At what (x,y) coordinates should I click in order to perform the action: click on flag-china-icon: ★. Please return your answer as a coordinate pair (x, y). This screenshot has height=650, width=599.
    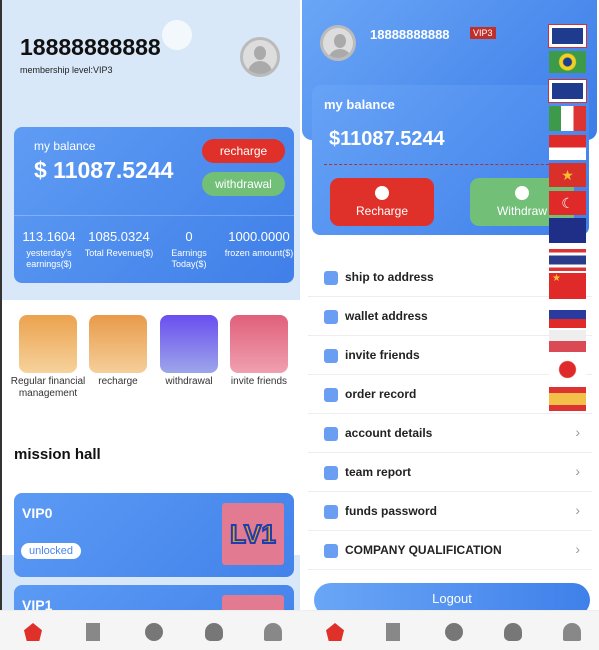
    Looking at the image, I should click on (567, 286).